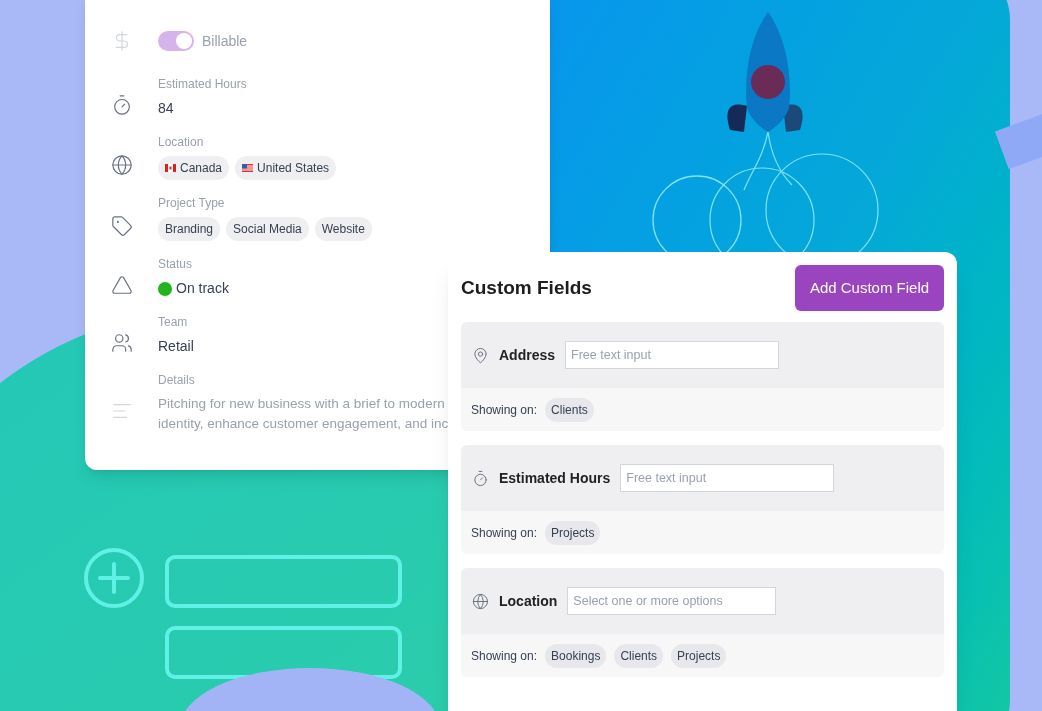 Image resolution: width=1042 pixels, height=711 pixels. Describe the element at coordinates (480, 355) in the screenshot. I see `map-pin-icon` at that location.